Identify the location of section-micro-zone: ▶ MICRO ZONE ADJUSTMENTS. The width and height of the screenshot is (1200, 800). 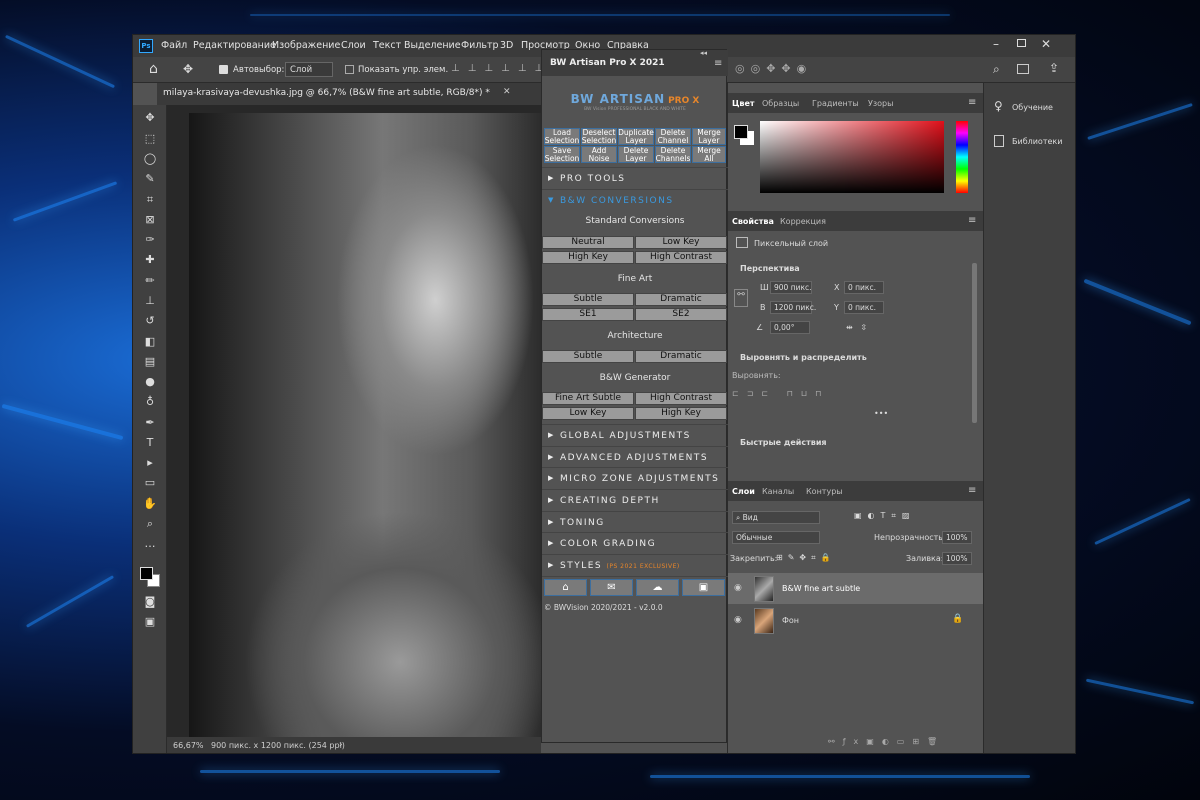
(635, 477).